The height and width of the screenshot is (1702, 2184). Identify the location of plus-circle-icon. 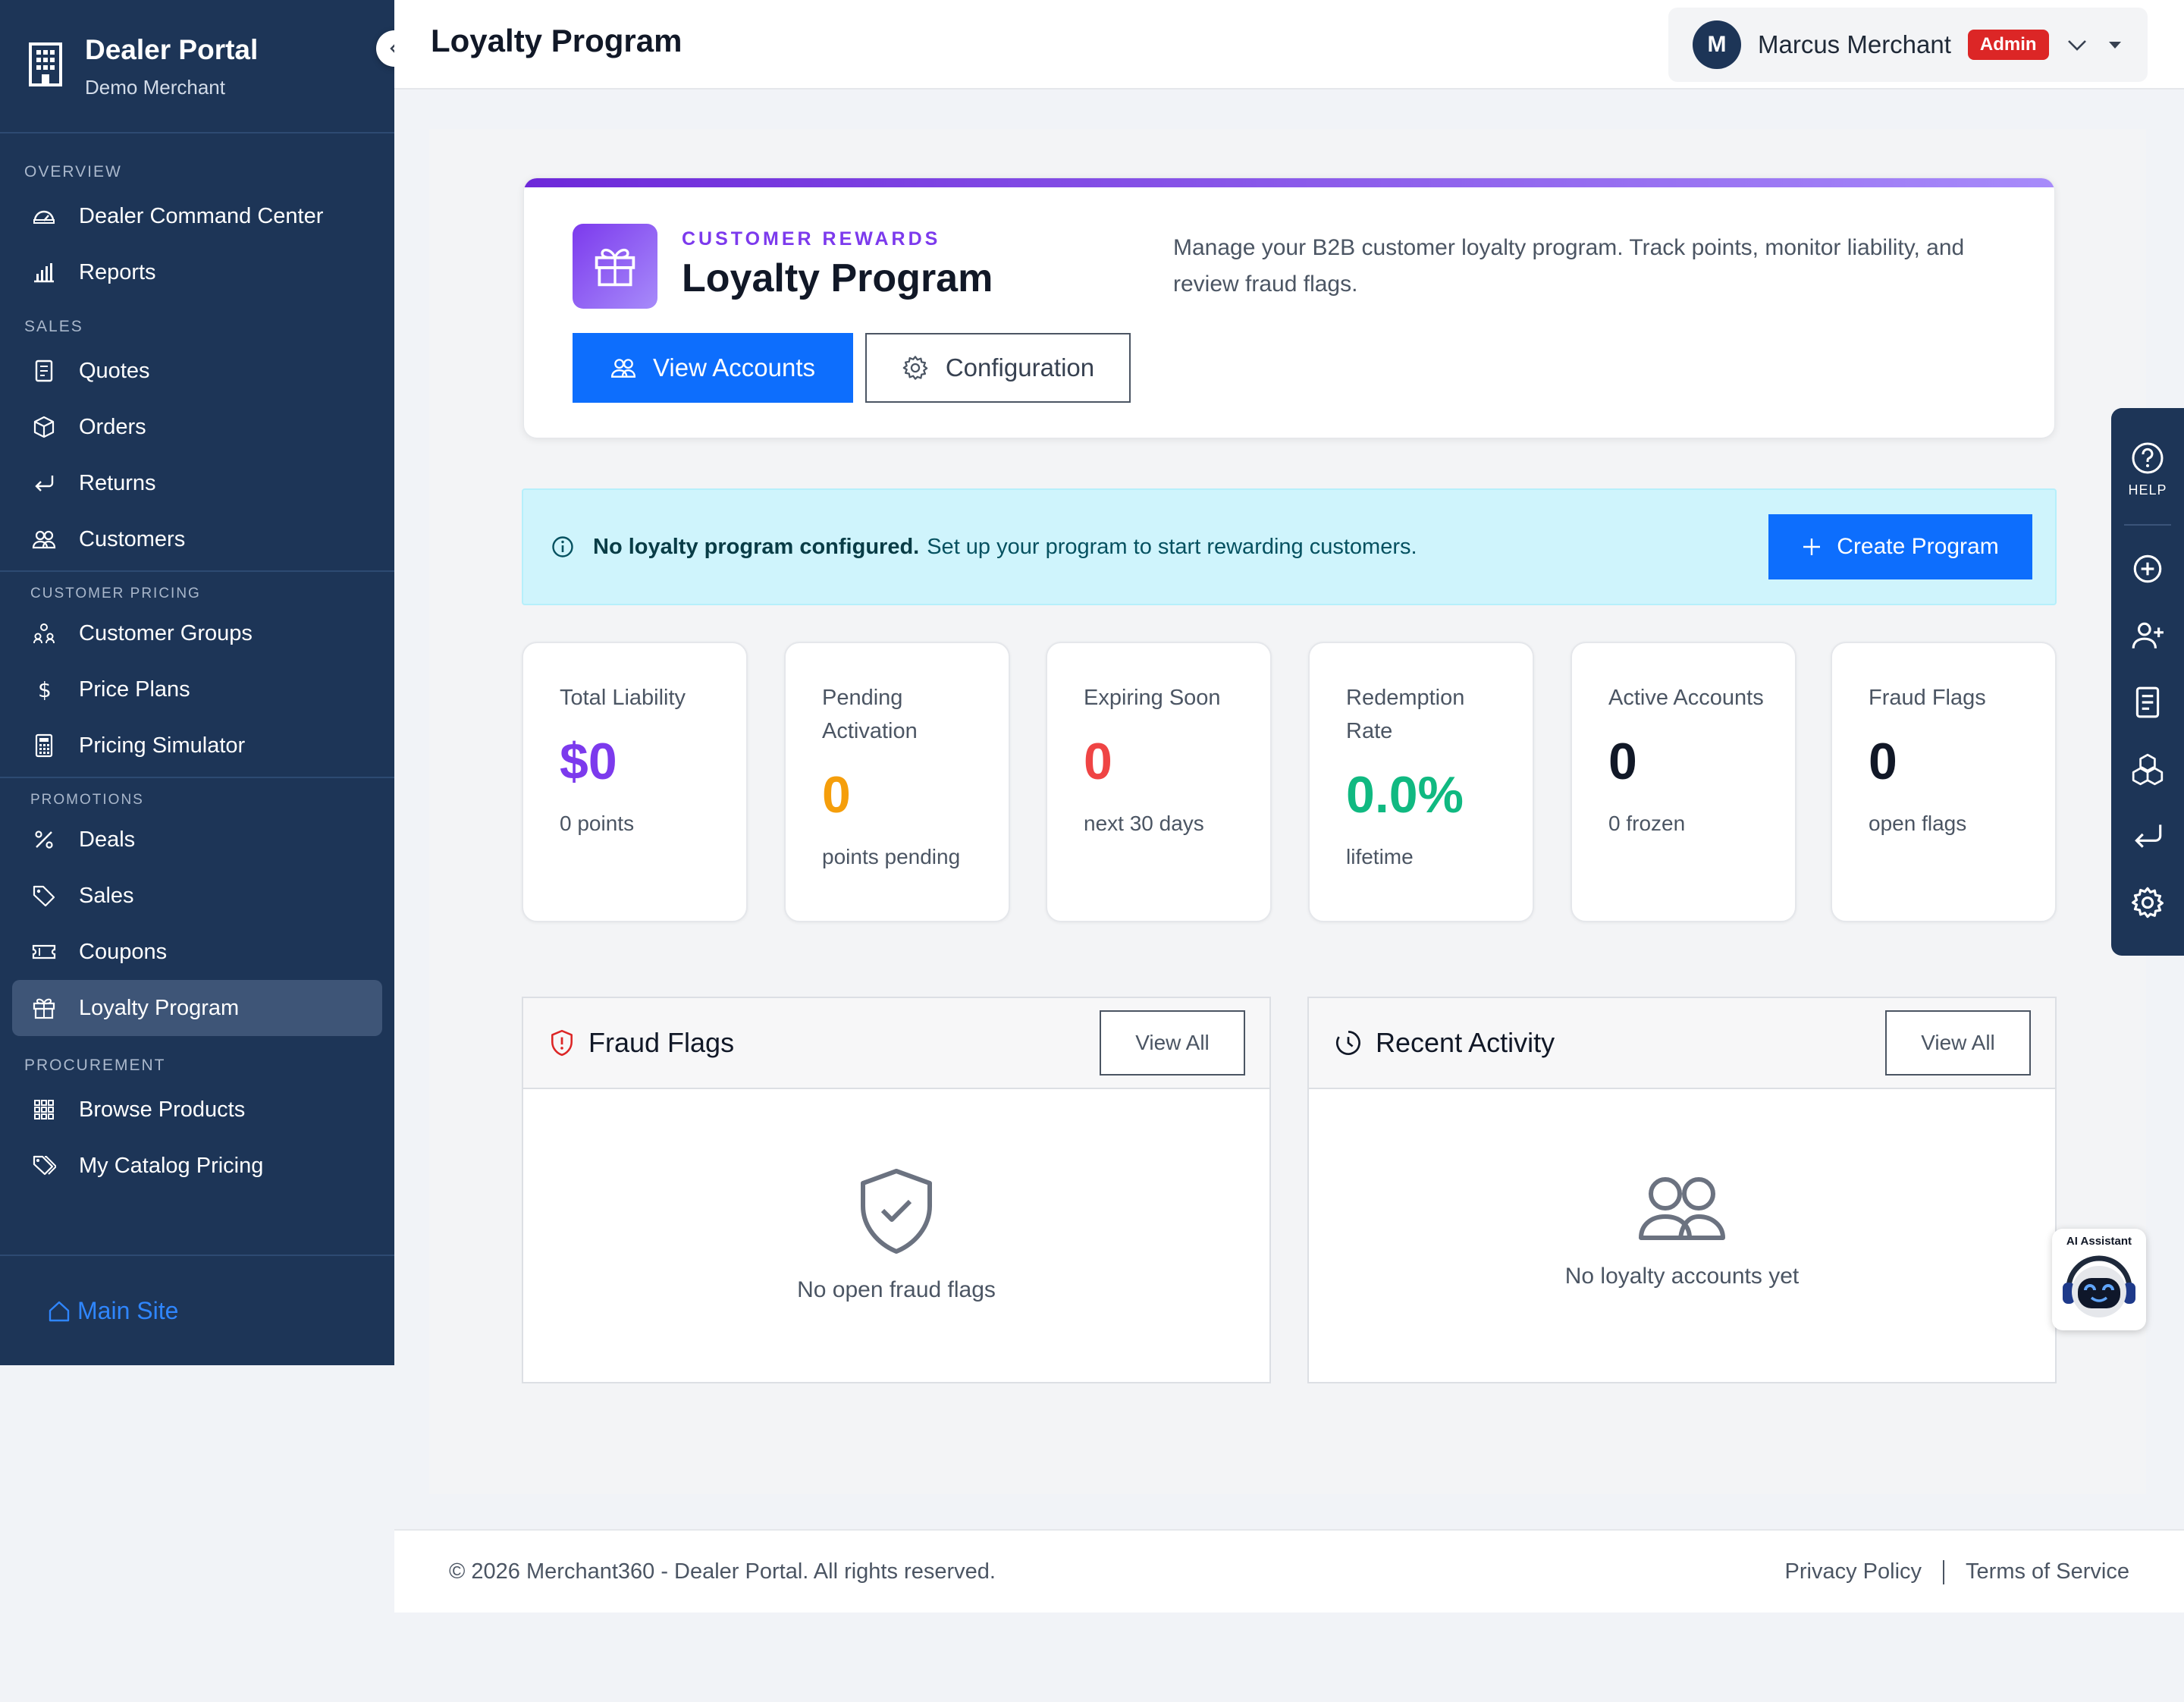
(2147, 568).